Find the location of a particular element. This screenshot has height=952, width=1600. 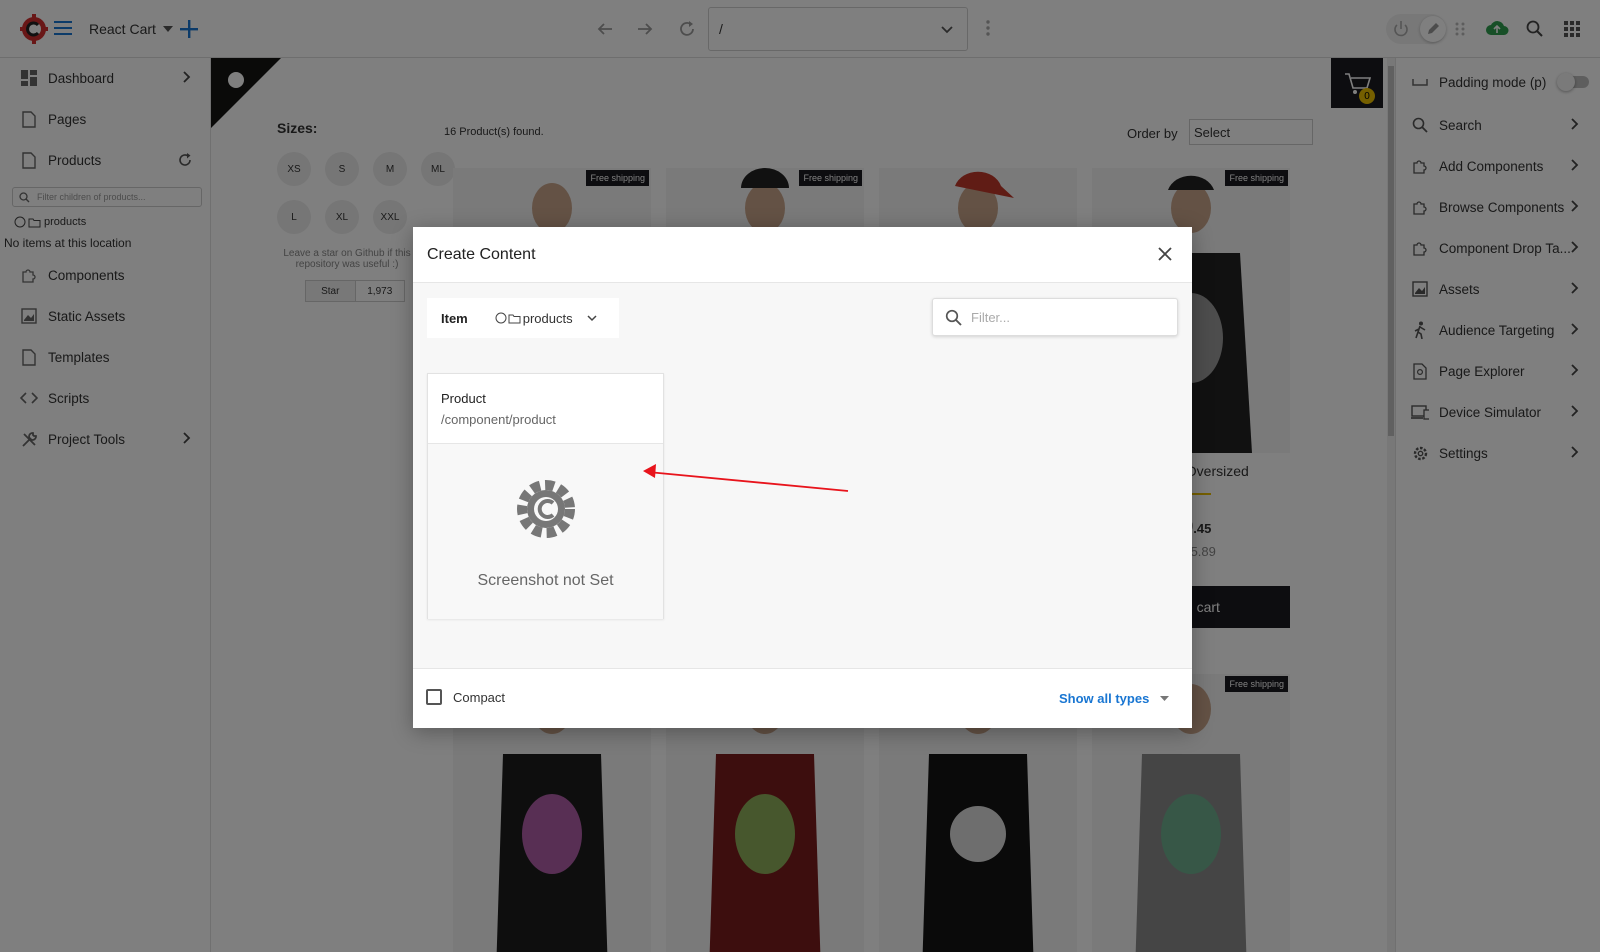

compact-checkbox: Compact is located at coordinates (465, 697).